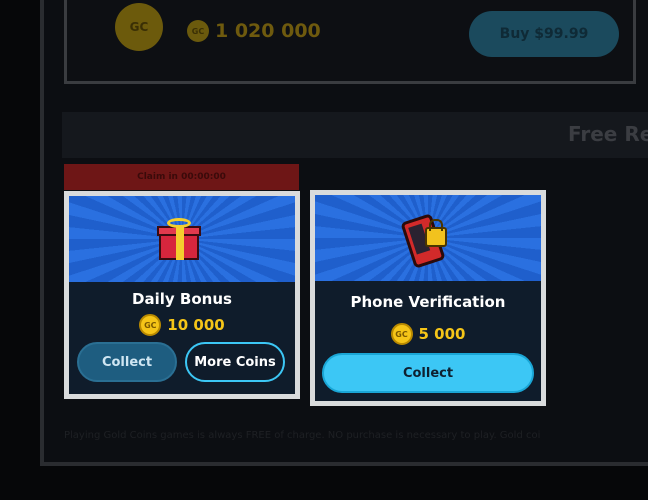  What do you see at coordinates (179, 239) in the screenshot?
I see `gift-box-icon` at bounding box center [179, 239].